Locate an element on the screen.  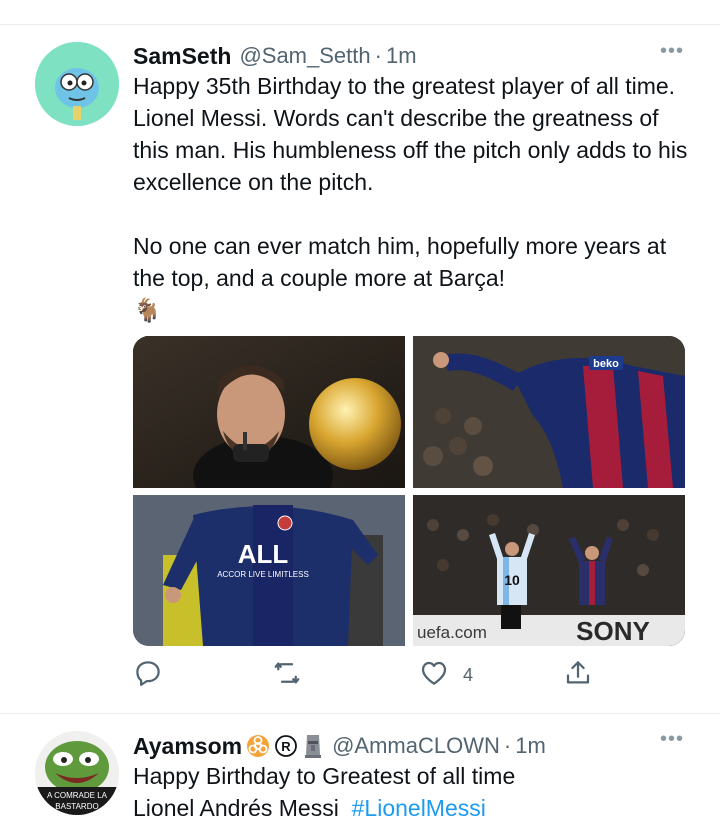
avatar: A COMRADE LA BASTARDO is located at coordinates (77, 773).